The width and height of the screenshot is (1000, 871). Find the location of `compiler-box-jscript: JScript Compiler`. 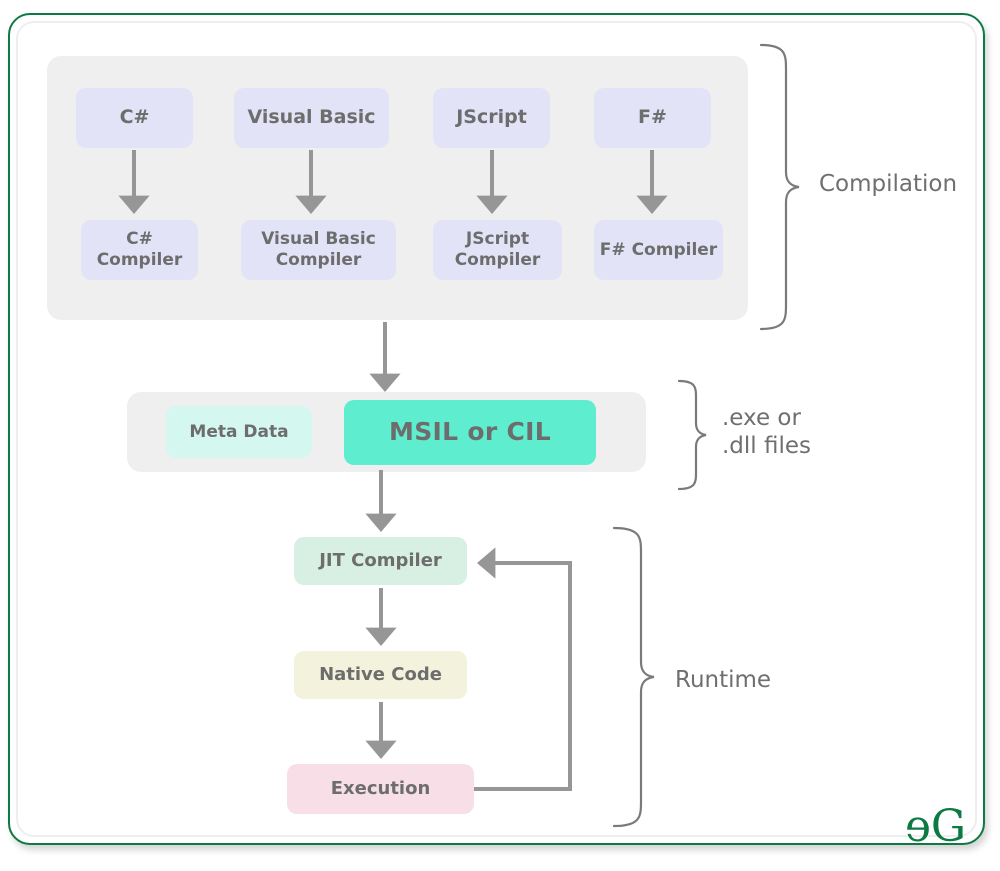

compiler-box-jscript: JScript Compiler is located at coordinates (497, 250).